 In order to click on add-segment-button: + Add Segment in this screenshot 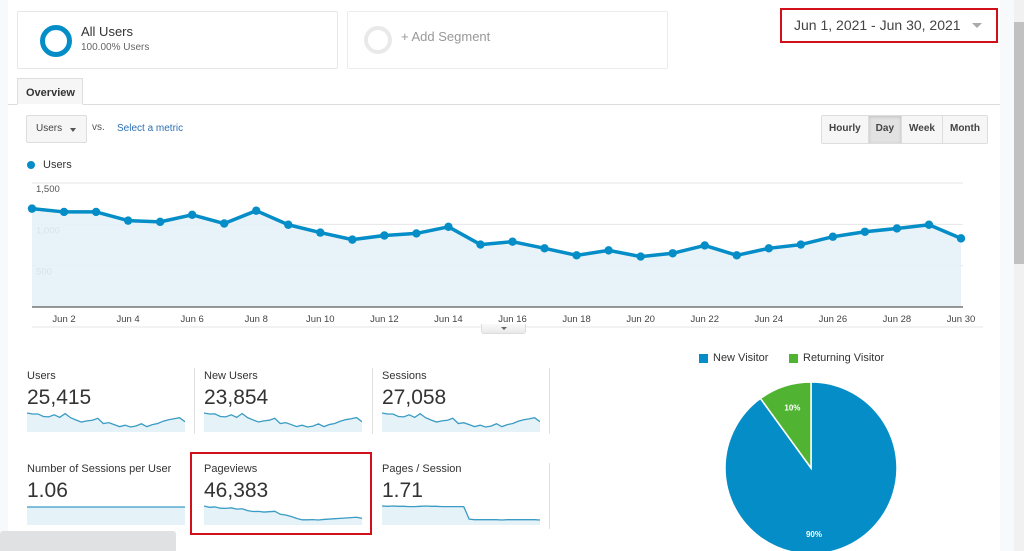, I will do `click(507, 40)`.